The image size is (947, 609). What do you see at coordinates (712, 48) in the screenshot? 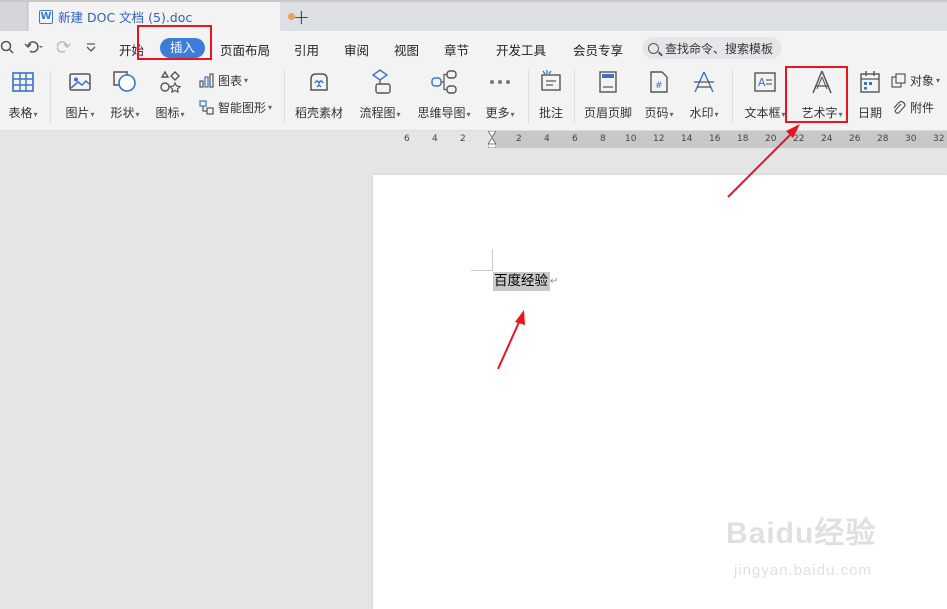
I see `command-search-box: 查找命令、搜索模板` at bounding box center [712, 48].